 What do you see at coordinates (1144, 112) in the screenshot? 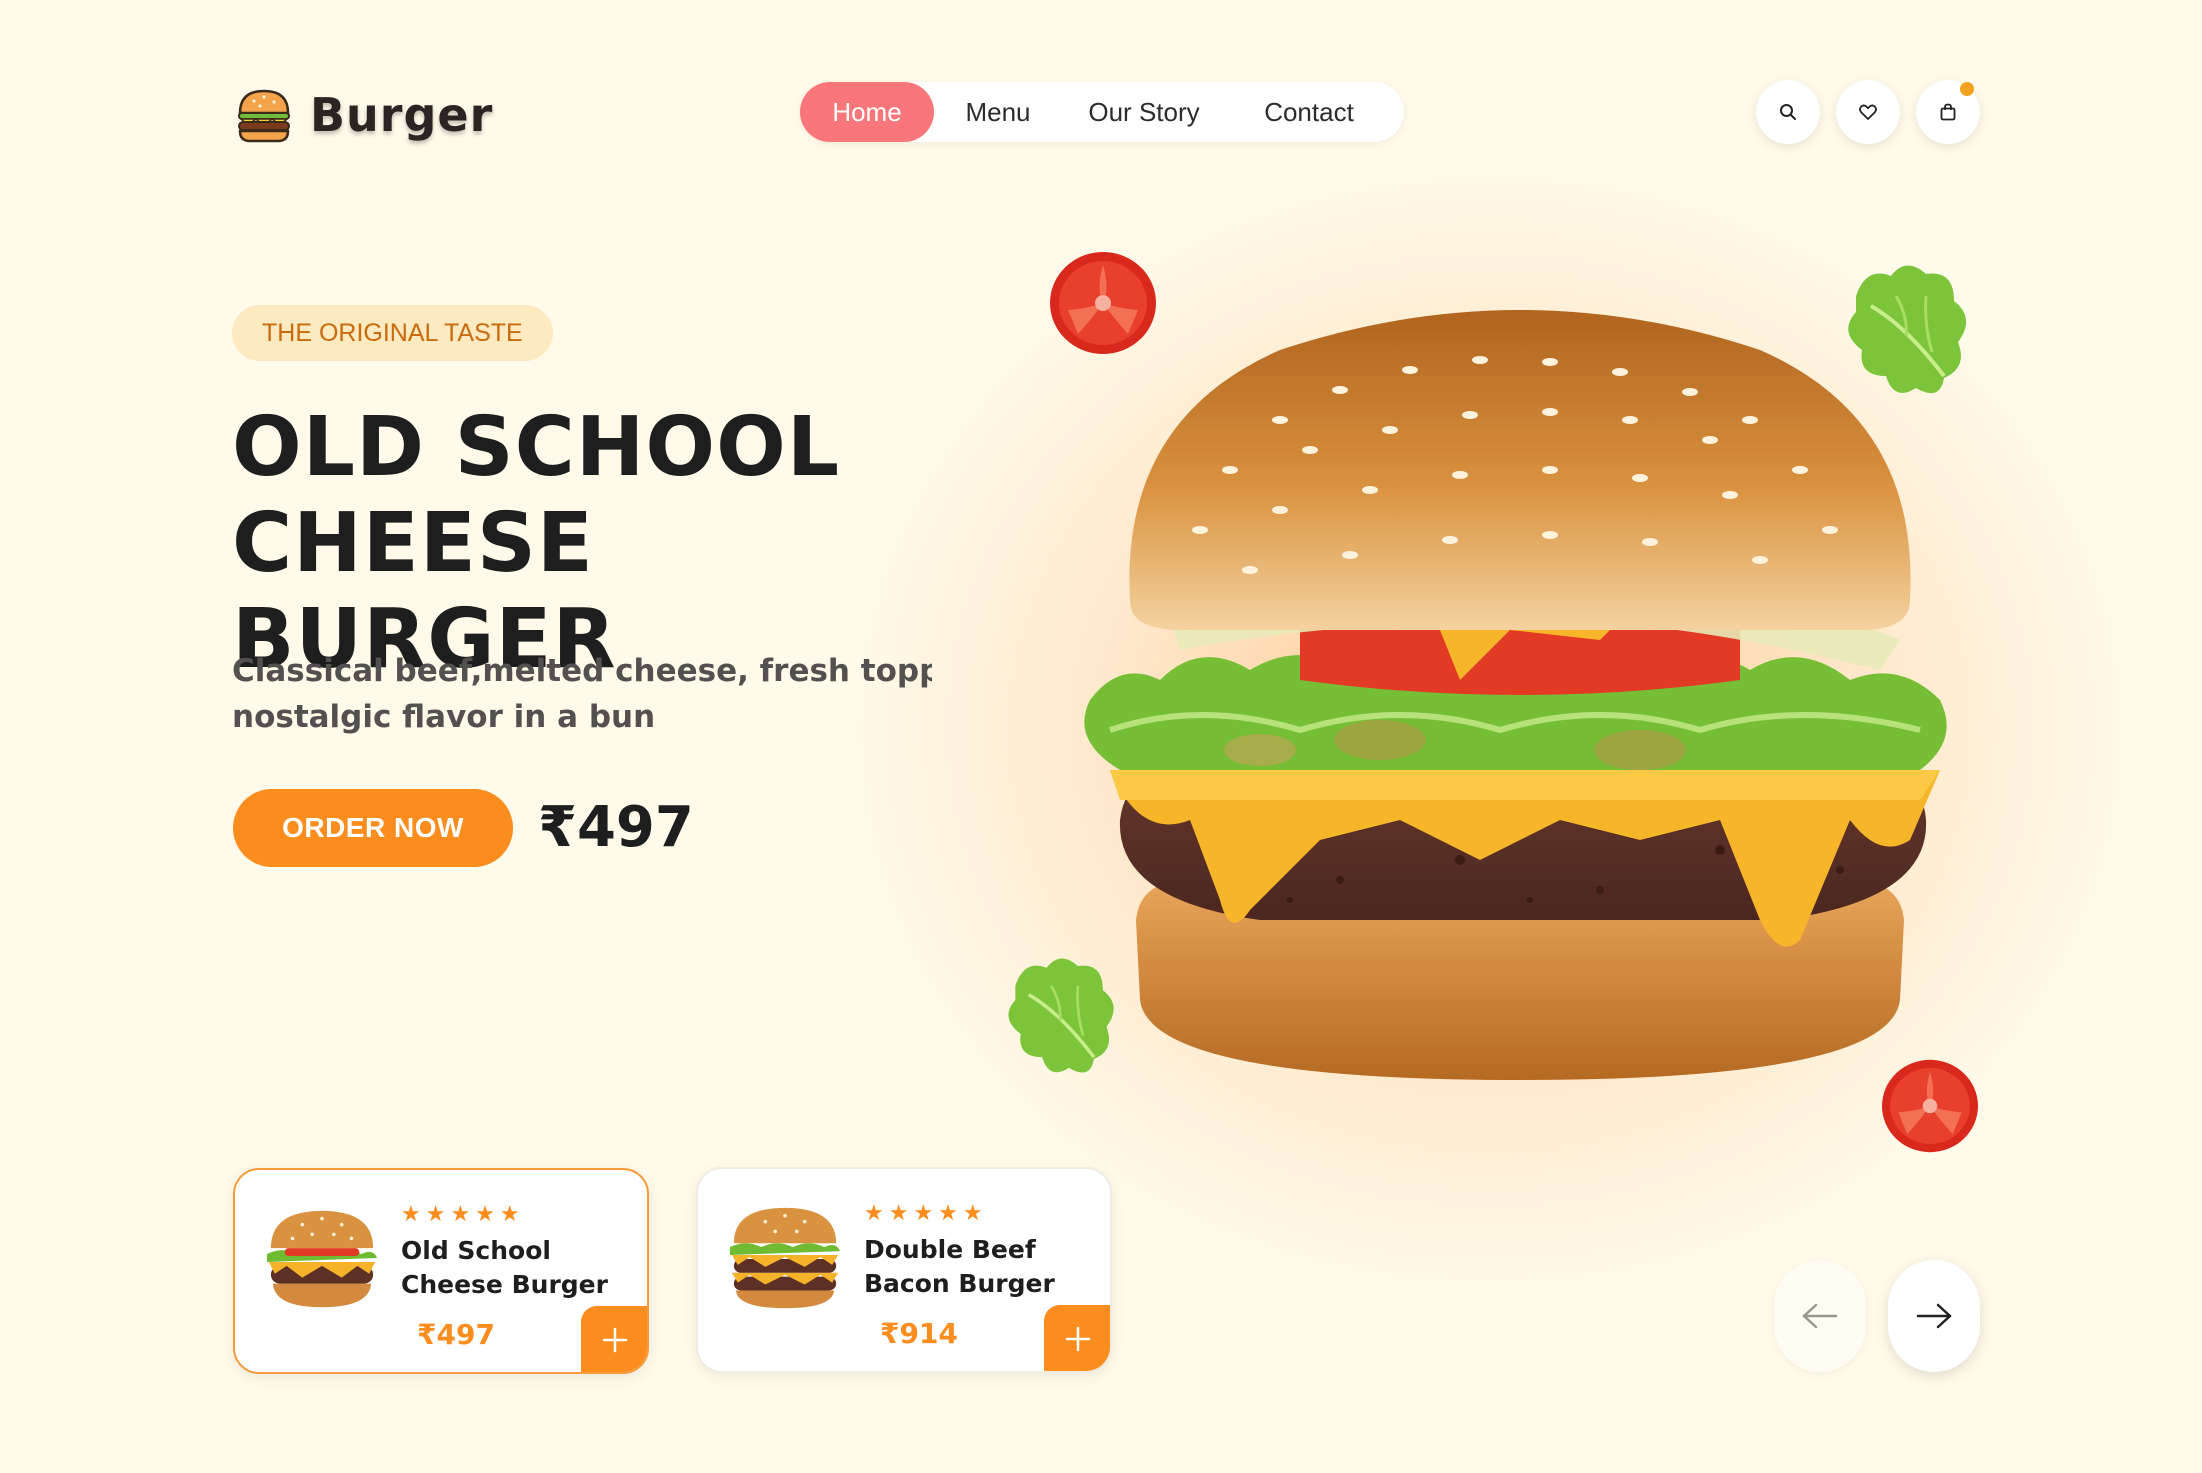
I see `nav-item-our-story: Our Story` at bounding box center [1144, 112].